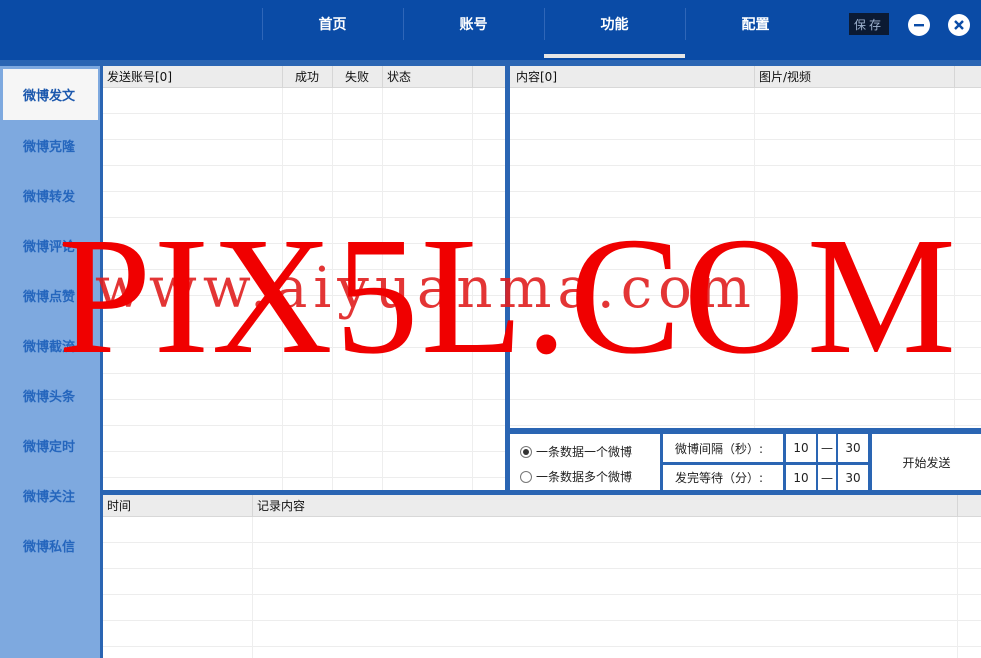 The image size is (981, 658). I want to click on close-button, so click(959, 25).